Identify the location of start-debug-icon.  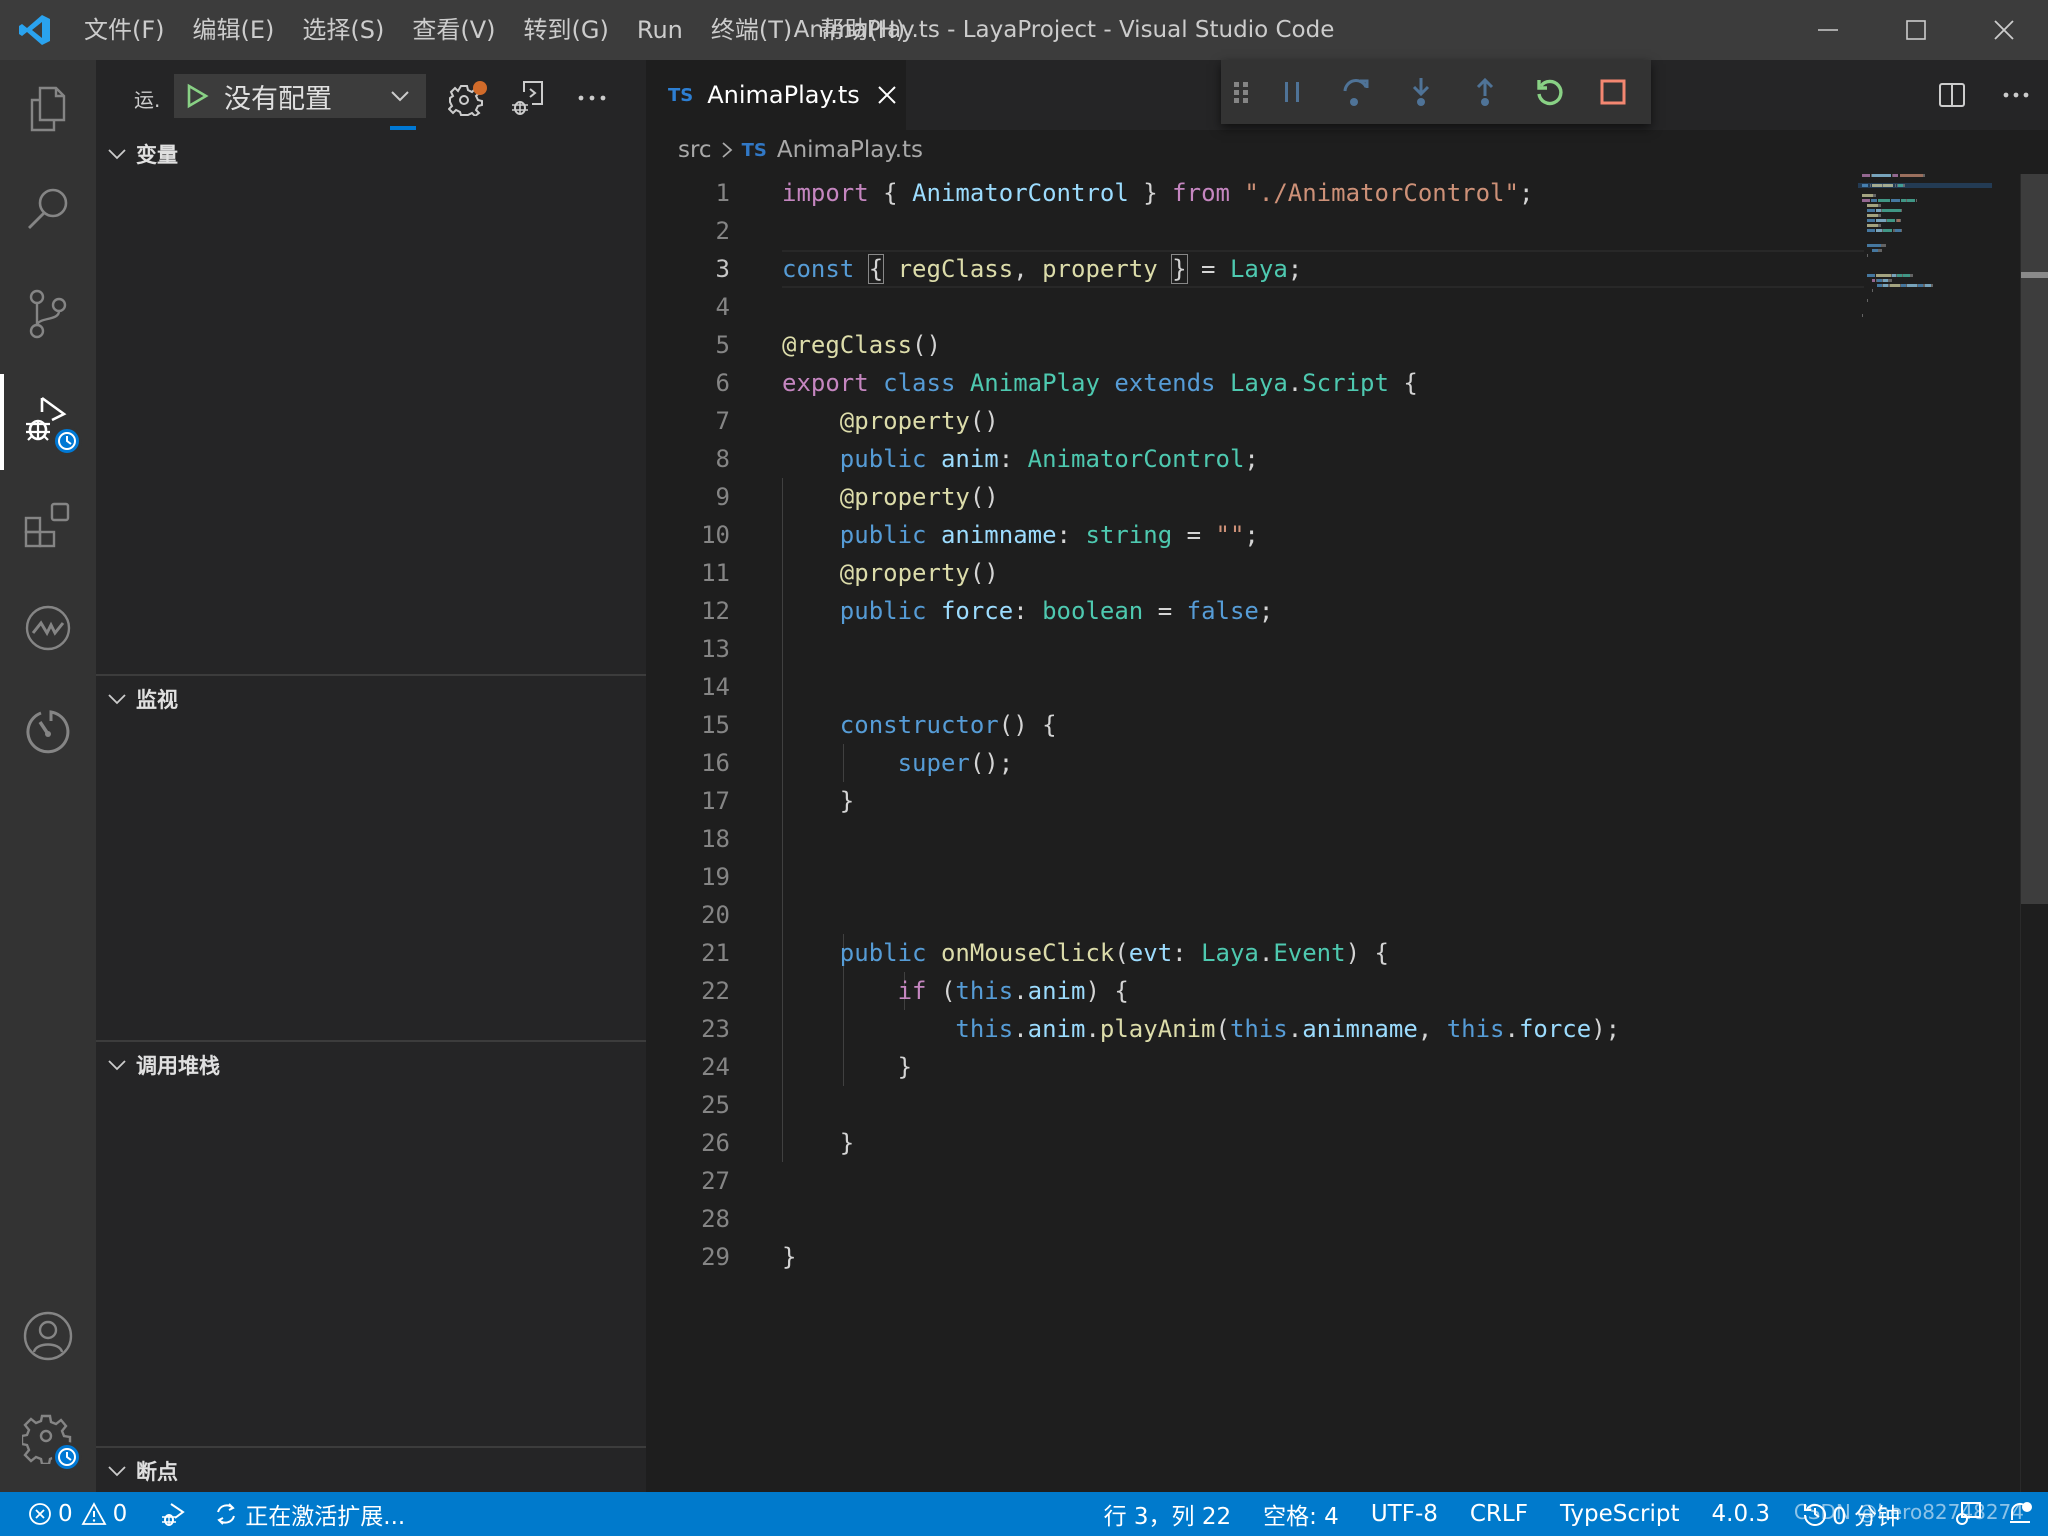
(197, 96).